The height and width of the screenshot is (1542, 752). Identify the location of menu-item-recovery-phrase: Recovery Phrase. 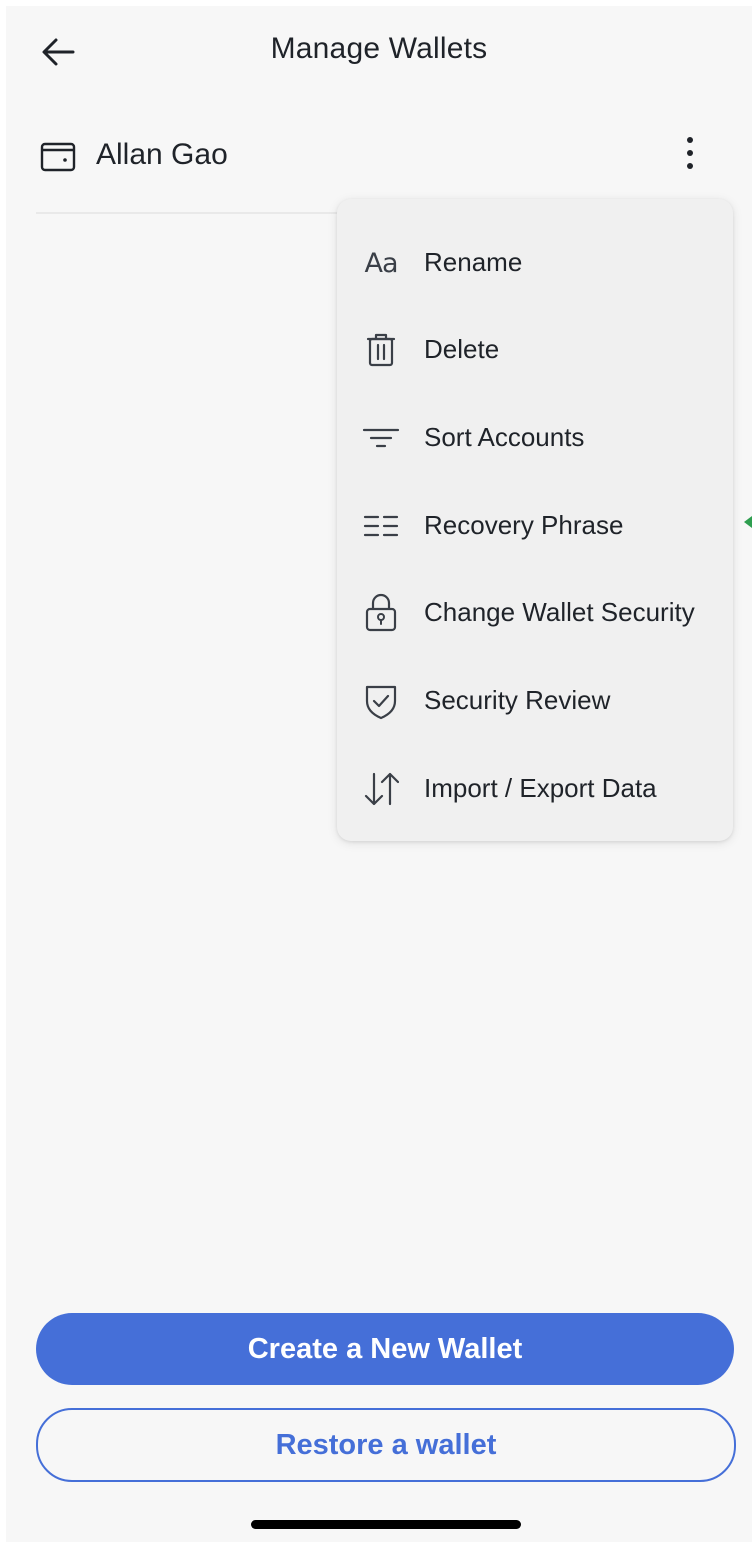
(535, 526).